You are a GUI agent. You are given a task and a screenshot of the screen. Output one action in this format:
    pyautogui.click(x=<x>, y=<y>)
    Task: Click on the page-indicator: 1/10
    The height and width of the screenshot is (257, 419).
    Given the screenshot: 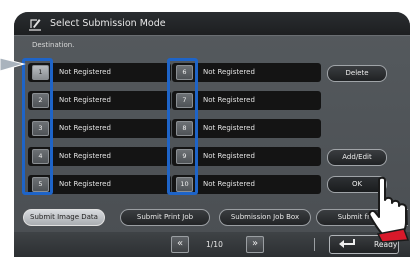 What is the action you would take?
    pyautogui.click(x=214, y=244)
    